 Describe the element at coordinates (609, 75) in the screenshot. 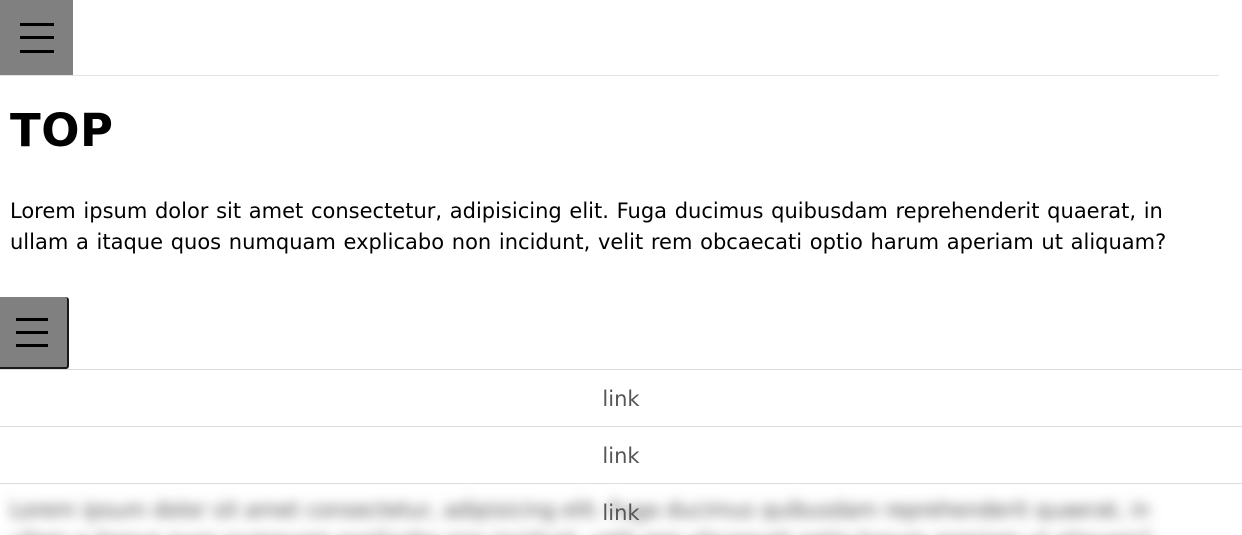

I see `header-divider` at that location.